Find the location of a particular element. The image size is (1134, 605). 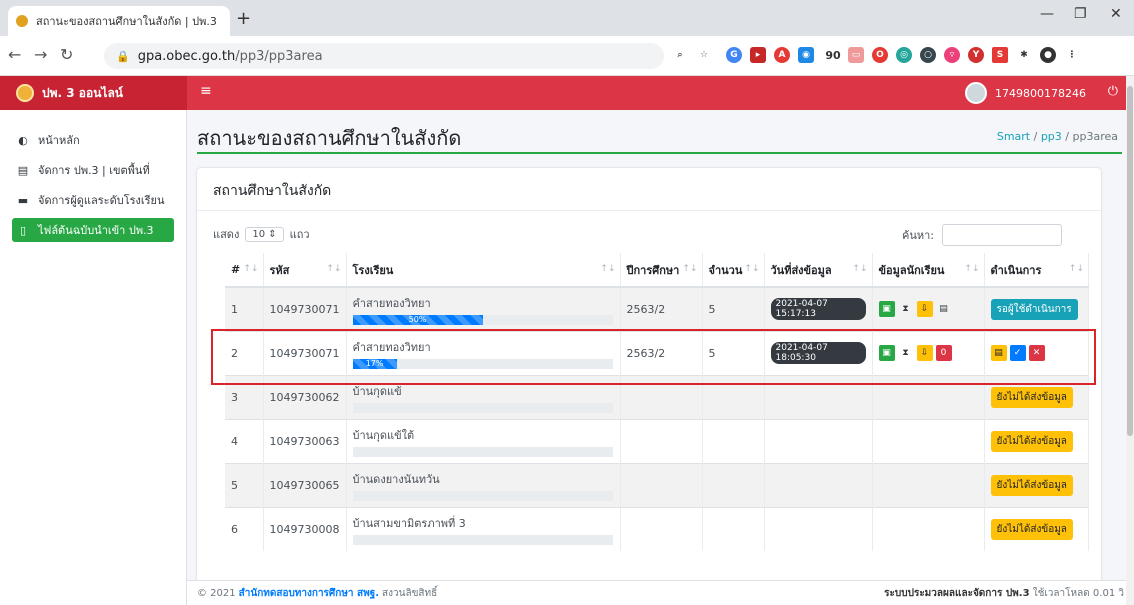

adblock-icon: A is located at coordinates (782, 55).